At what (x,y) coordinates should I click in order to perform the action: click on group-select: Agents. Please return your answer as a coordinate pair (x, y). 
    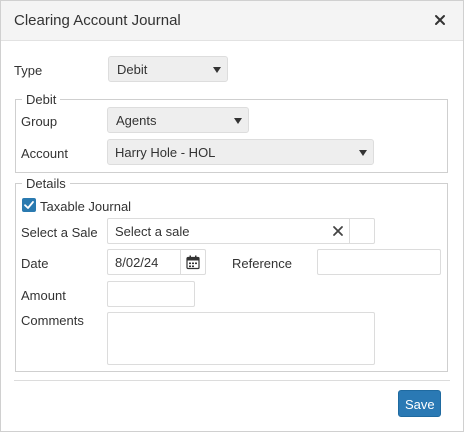
    Looking at the image, I should click on (178, 120).